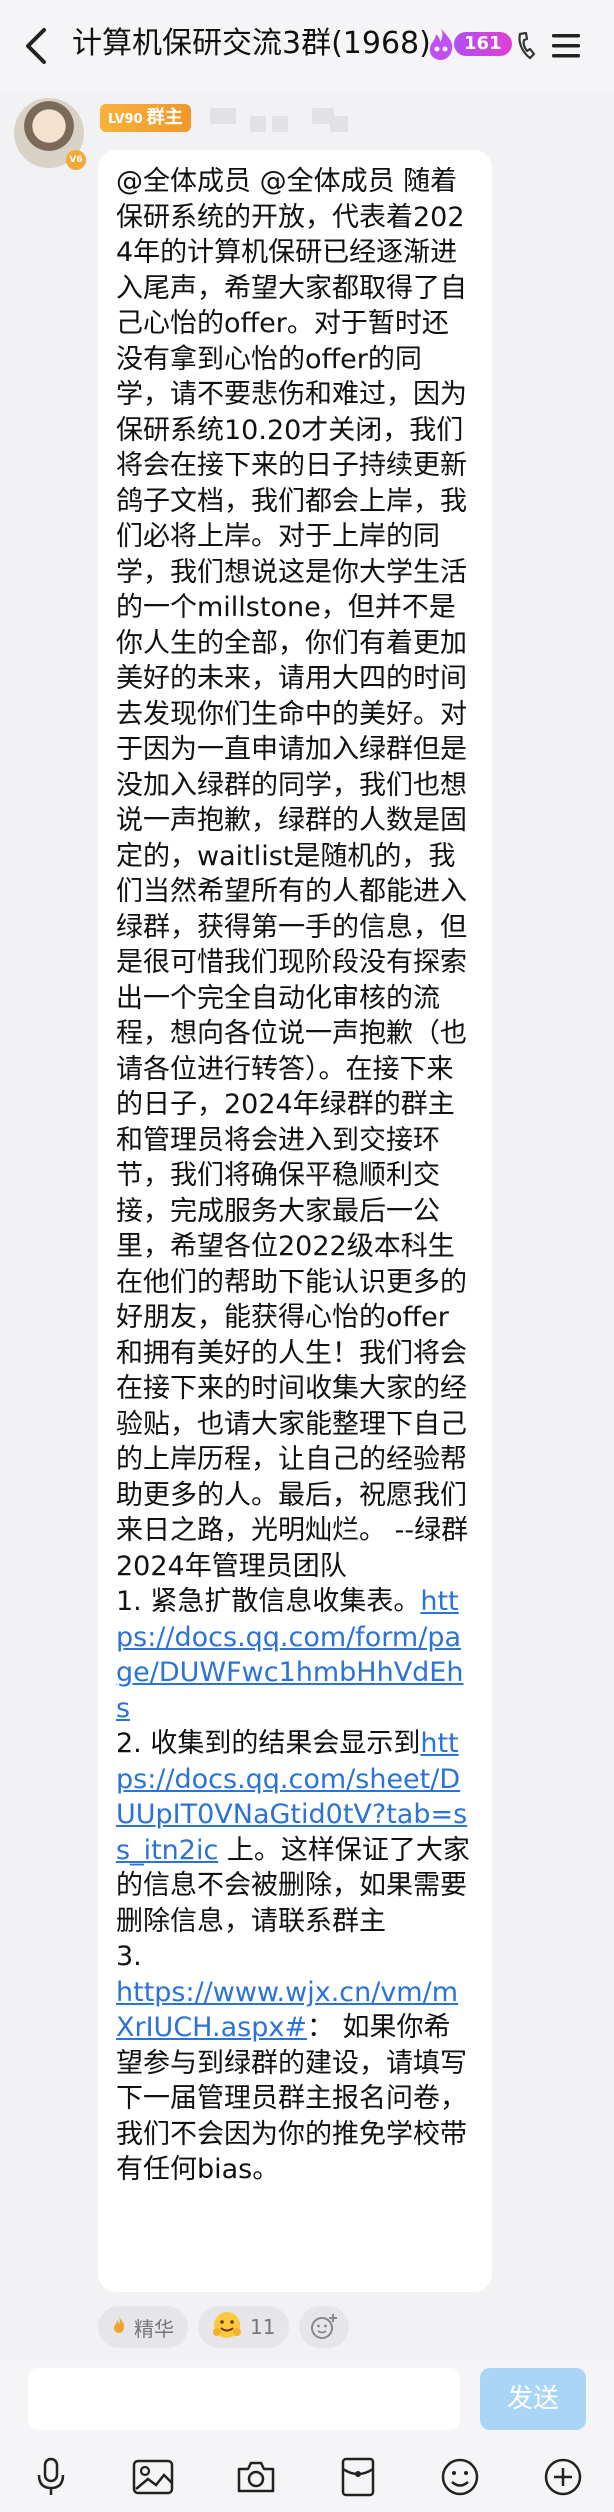  I want to click on member-level-tag: LV90 群主, so click(145, 118).